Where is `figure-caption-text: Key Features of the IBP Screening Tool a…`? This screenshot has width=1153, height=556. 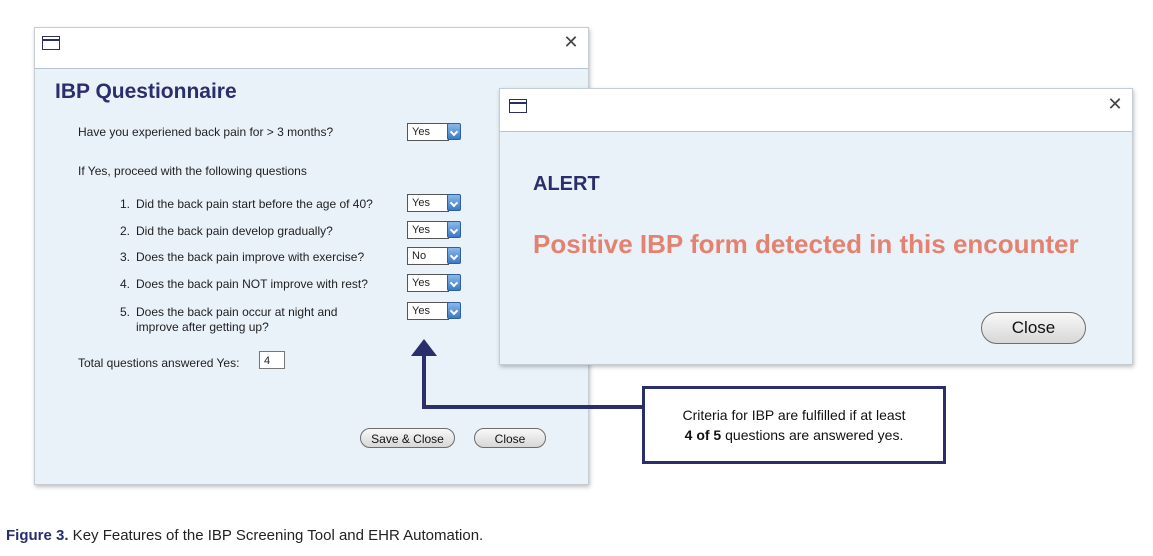
figure-caption-text: Key Features of the IBP Screening Tool a… is located at coordinates (276, 535).